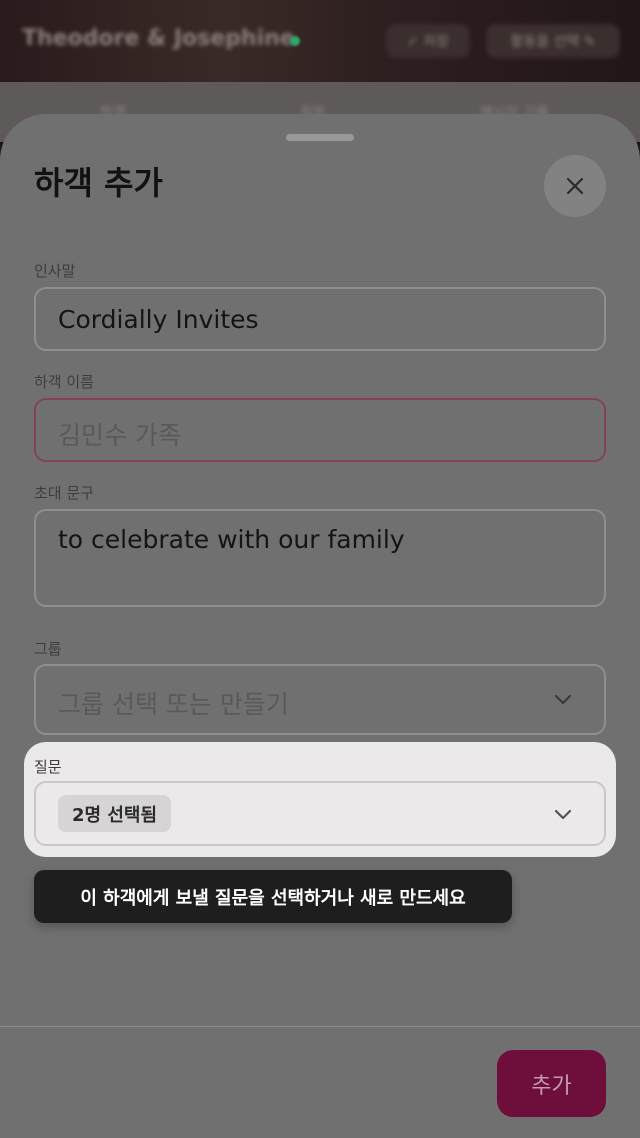 Image resolution: width=640 pixels, height=1138 pixels. What do you see at coordinates (320, 699) in the screenshot?
I see `group-select: 그룹 선택 또는 만들기` at bounding box center [320, 699].